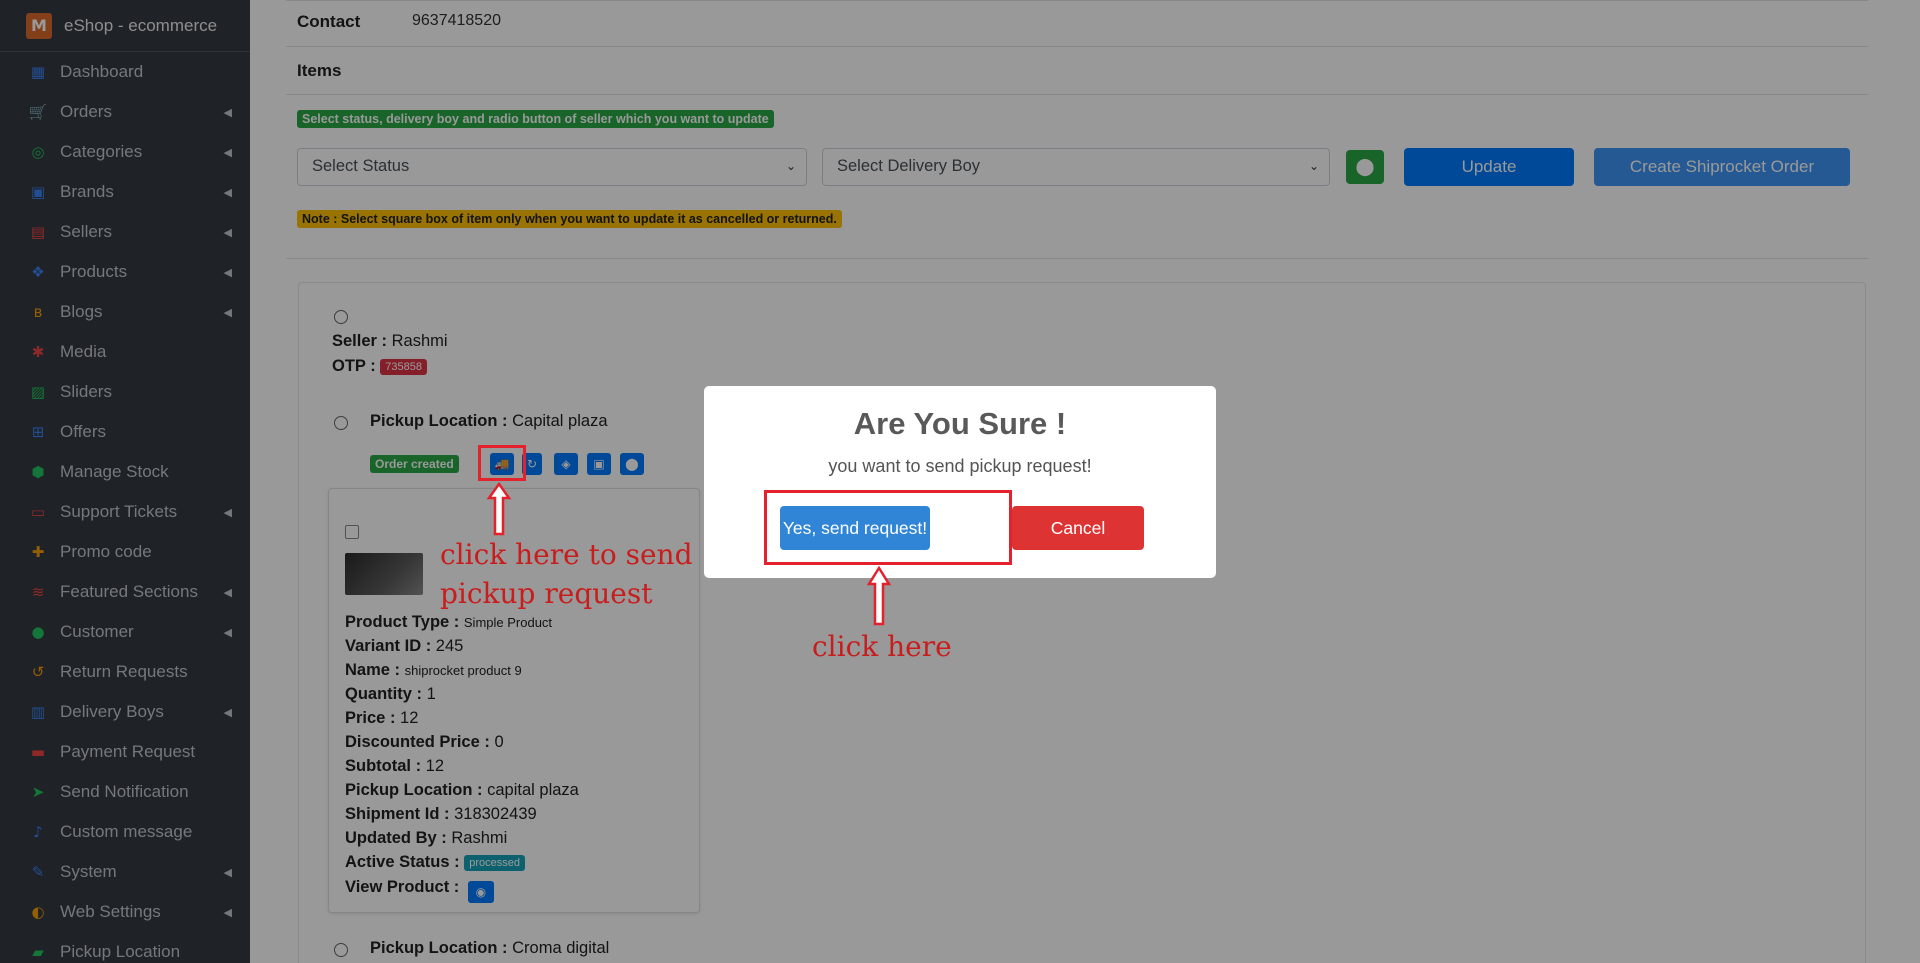 Image resolution: width=1920 pixels, height=963 pixels. What do you see at coordinates (546, 593) in the screenshot?
I see `annotation-line: pickup request` at bounding box center [546, 593].